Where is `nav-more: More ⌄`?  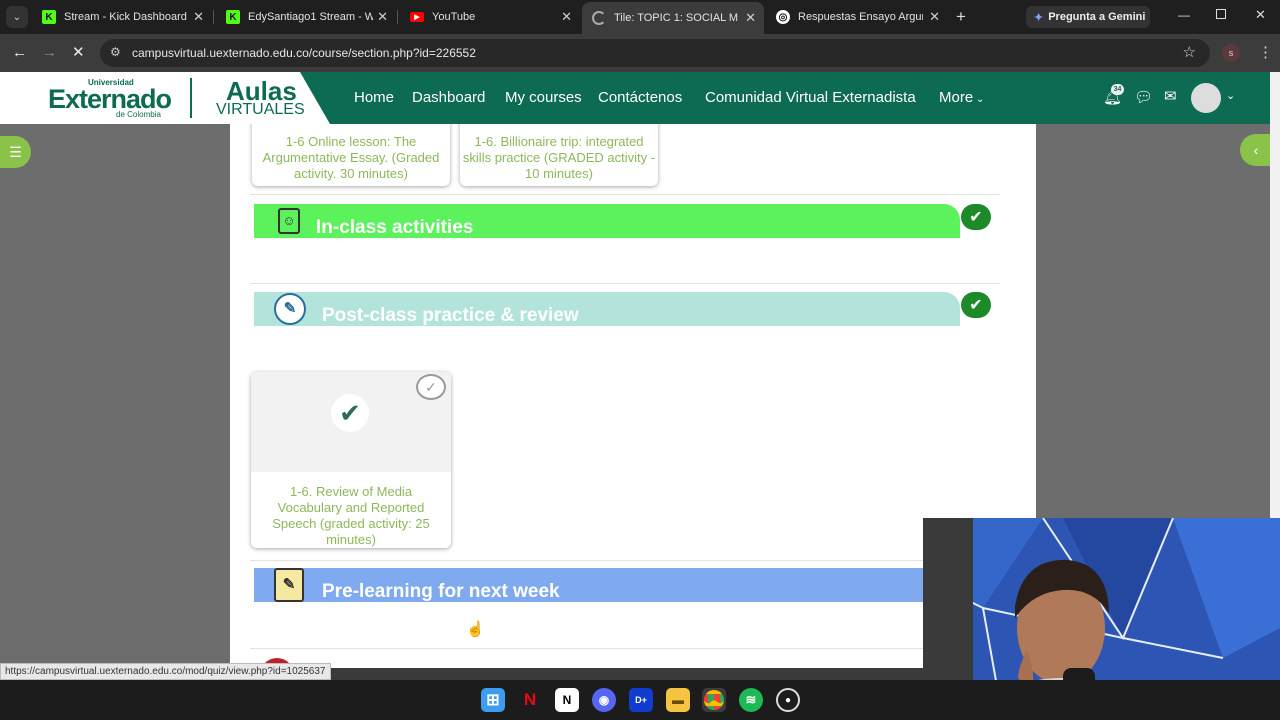
nav-more: More ⌄ is located at coordinates (961, 97).